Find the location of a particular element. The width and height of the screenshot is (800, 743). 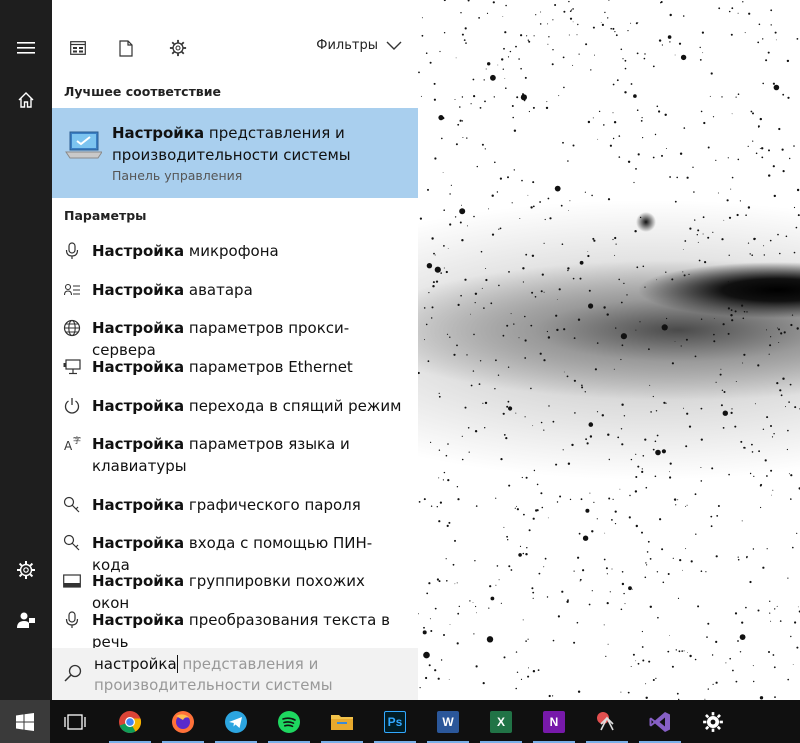

taskbar-photoshop: Ps is located at coordinates (395, 721).